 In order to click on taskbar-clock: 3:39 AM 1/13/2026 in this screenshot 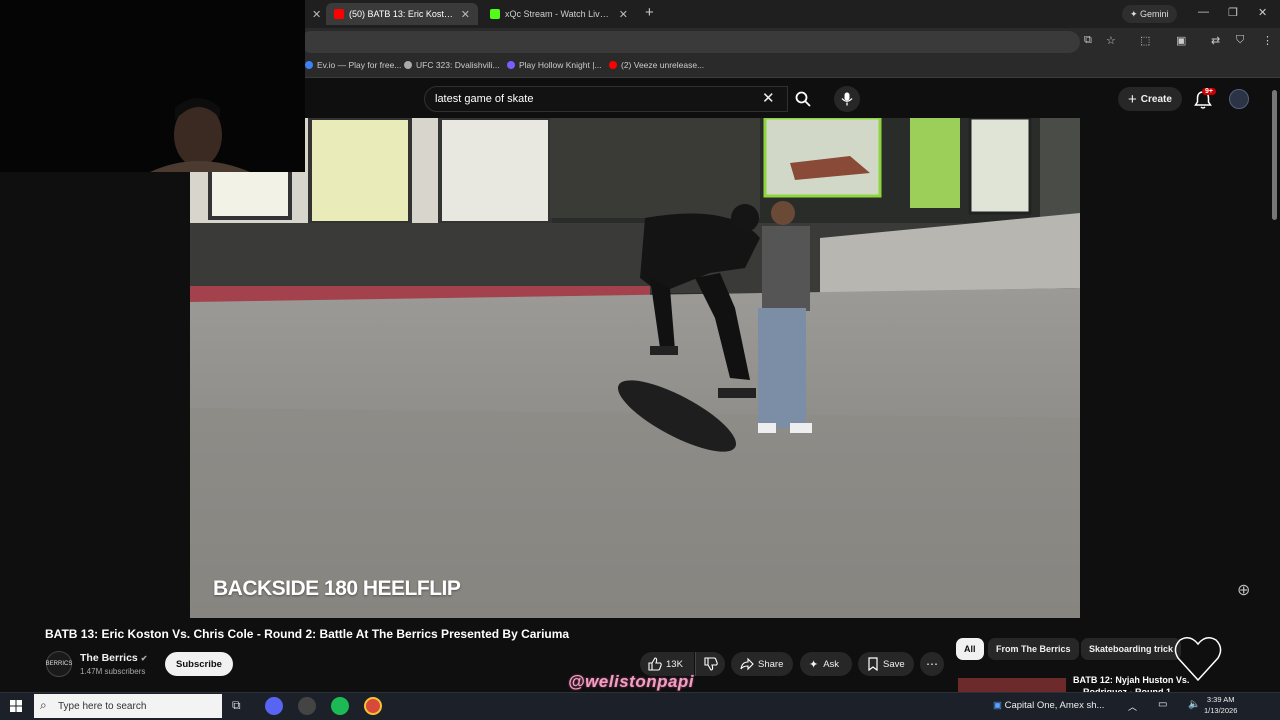, I will do `click(1220, 705)`.